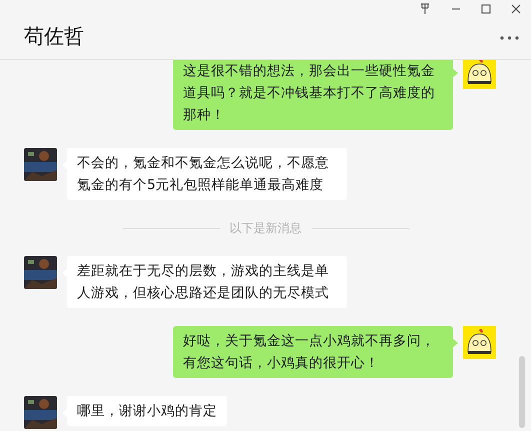  I want to click on pin-icon, so click(425, 9).